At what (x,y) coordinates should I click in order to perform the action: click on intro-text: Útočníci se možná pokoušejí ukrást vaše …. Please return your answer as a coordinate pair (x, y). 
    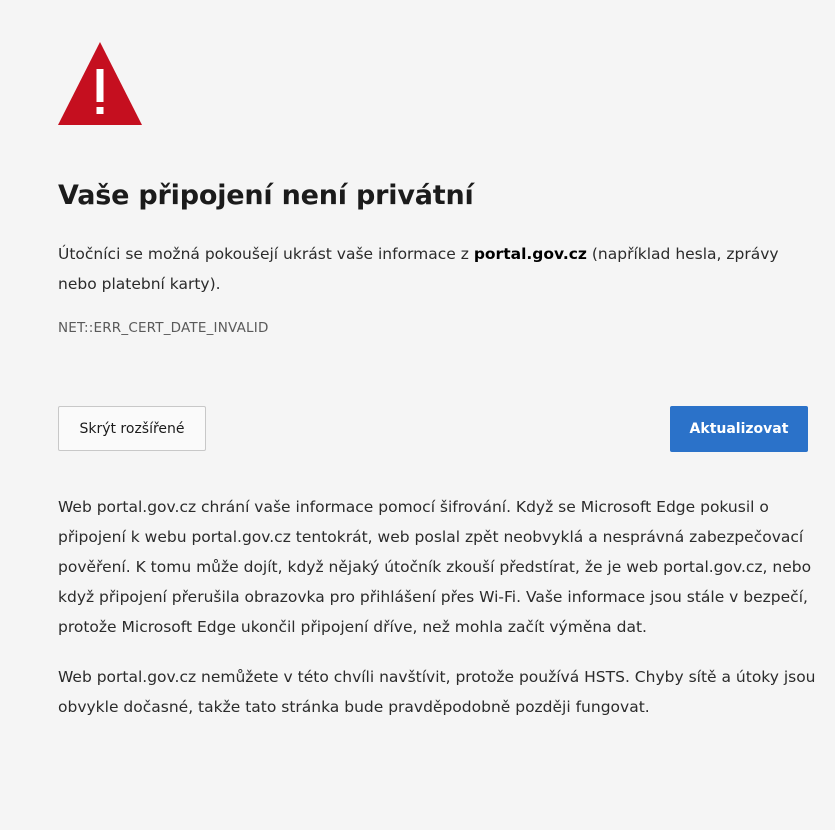
    Looking at the image, I should click on (438, 269).